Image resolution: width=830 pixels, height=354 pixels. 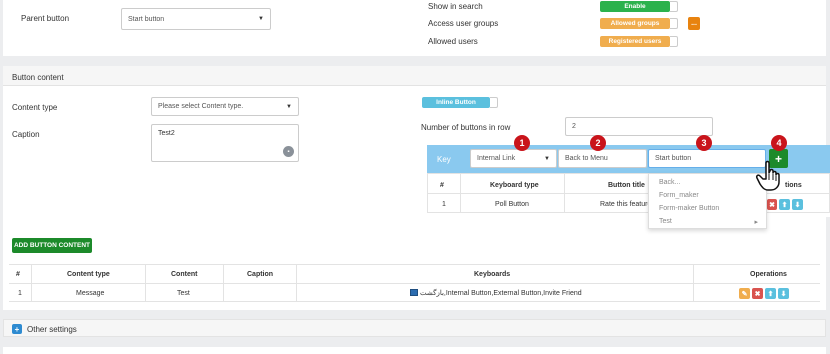 What do you see at coordinates (598, 143) in the screenshot?
I see `step-badge: 2` at bounding box center [598, 143].